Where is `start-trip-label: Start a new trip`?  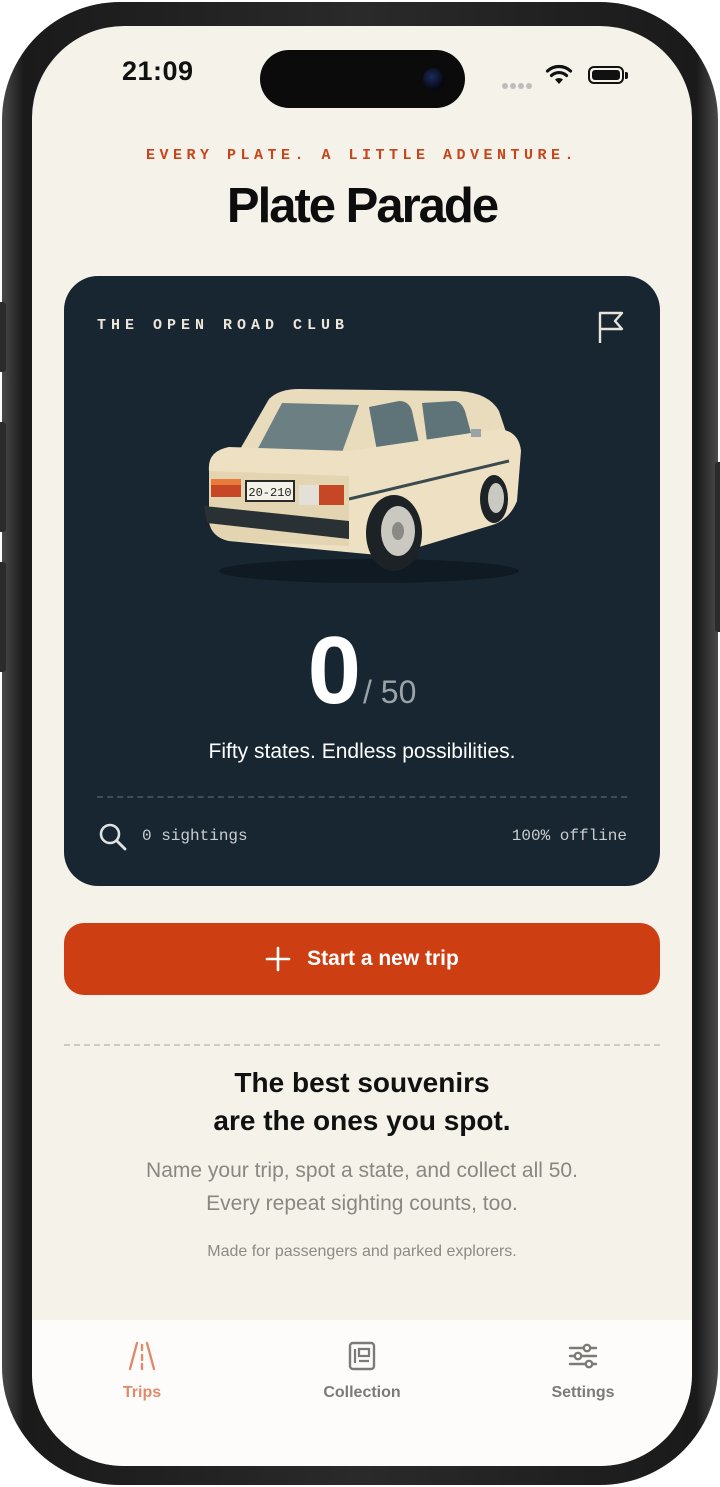
start-trip-label: Start a new trip is located at coordinates (383, 958).